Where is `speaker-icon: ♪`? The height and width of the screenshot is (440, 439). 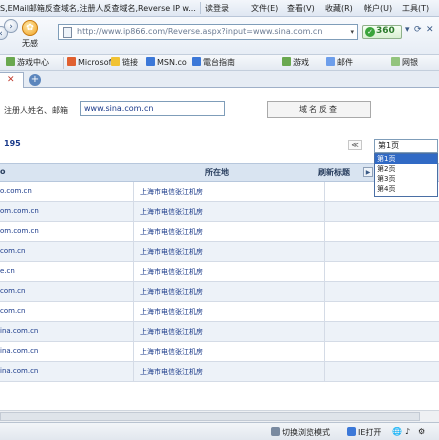 speaker-icon: ♪ is located at coordinates (407, 431).